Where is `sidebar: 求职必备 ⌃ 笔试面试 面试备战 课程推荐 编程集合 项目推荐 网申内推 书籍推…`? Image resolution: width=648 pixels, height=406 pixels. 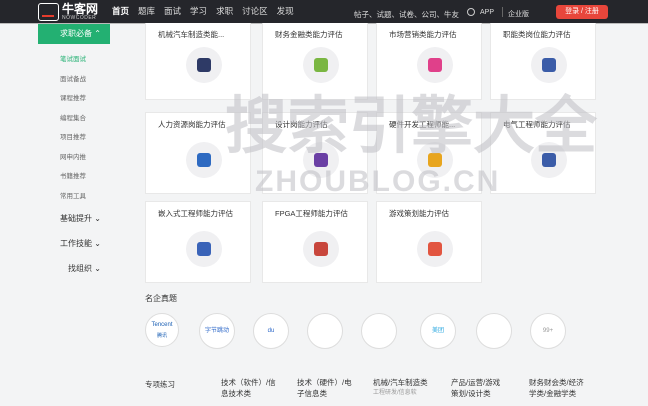 sidebar: 求职必备 ⌃ 笔试面试 面试备战 课程推荐 编程集合 项目推荐 网申内推 书籍推… is located at coordinates (74, 152).